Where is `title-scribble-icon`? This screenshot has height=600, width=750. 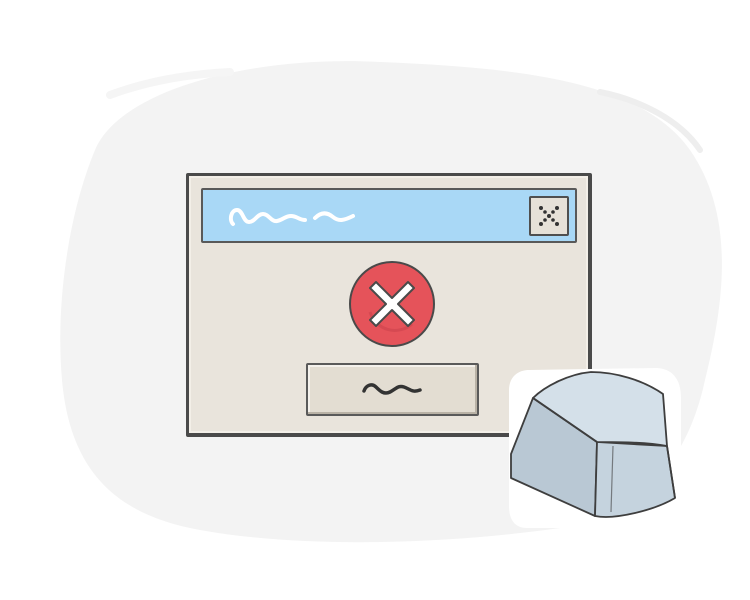
title-scribble-icon is located at coordinates (291, 217).